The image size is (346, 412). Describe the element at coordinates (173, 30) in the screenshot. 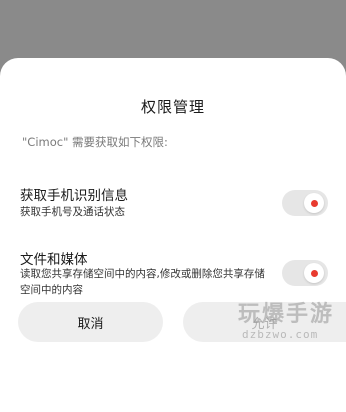

I see `dim-overlay` at that location.